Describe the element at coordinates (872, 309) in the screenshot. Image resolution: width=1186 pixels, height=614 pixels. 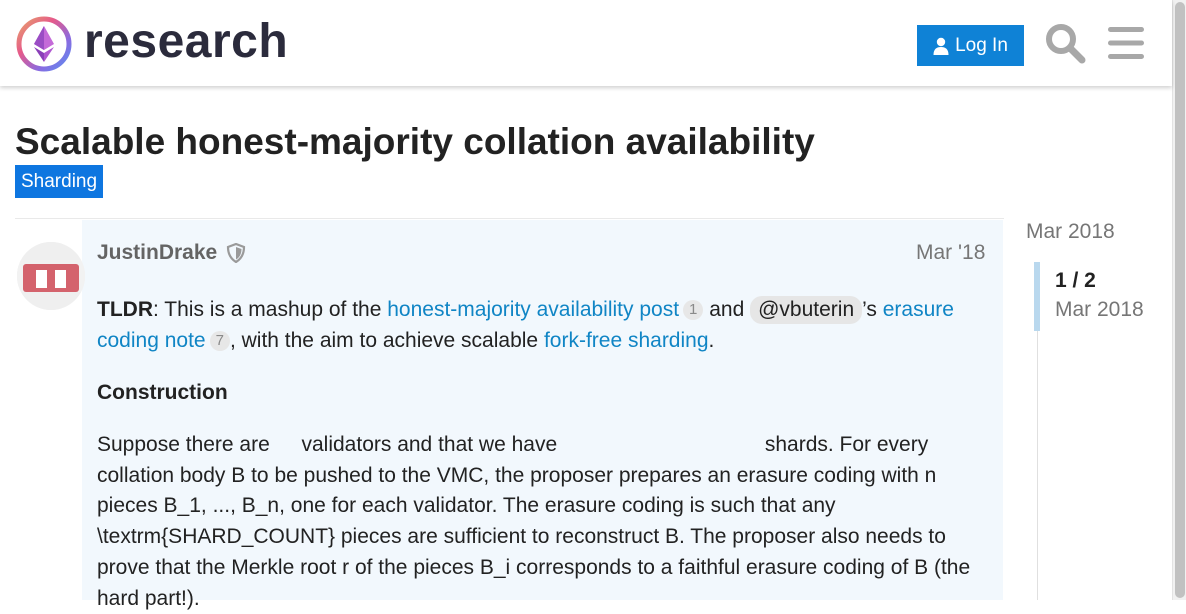
I see `text-span: ’s` at that location.